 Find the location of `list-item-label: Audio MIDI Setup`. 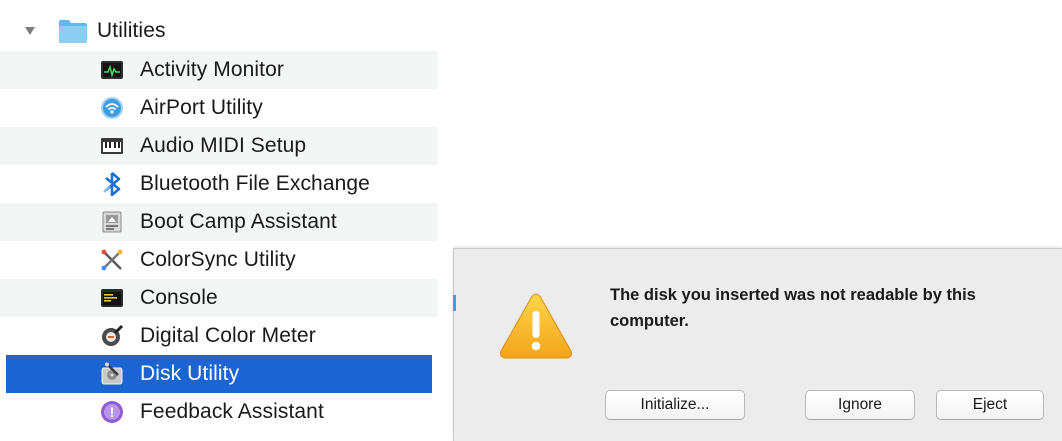

list-item-label: Audio MIDI Setup is located at coordinates (223, 145).